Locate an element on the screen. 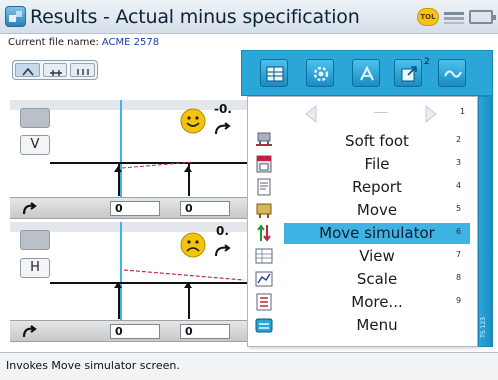 The width and height of the screenshot is (498, 380). current-file-line: Current file name: ACME 2578 is located at coordinates (83, 42).